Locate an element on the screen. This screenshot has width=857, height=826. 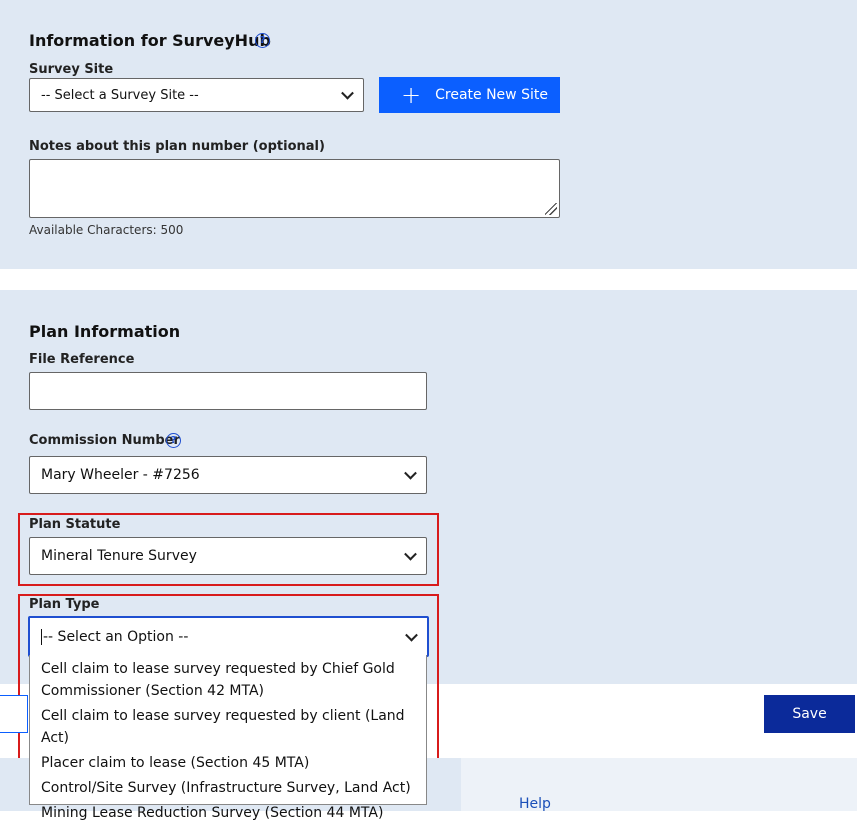
plus-icon: + is located at coordinates (411, 95).